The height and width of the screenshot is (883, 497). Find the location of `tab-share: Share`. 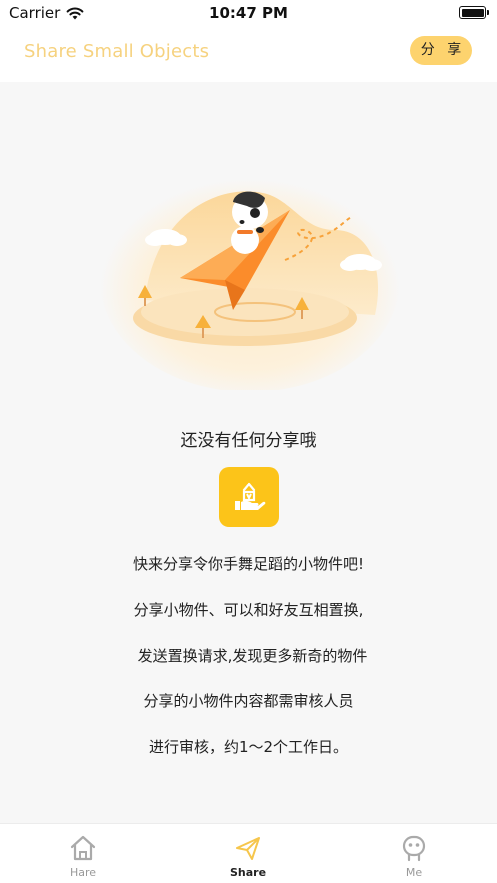

tab-share: Share is located at coordinates (248, 853).